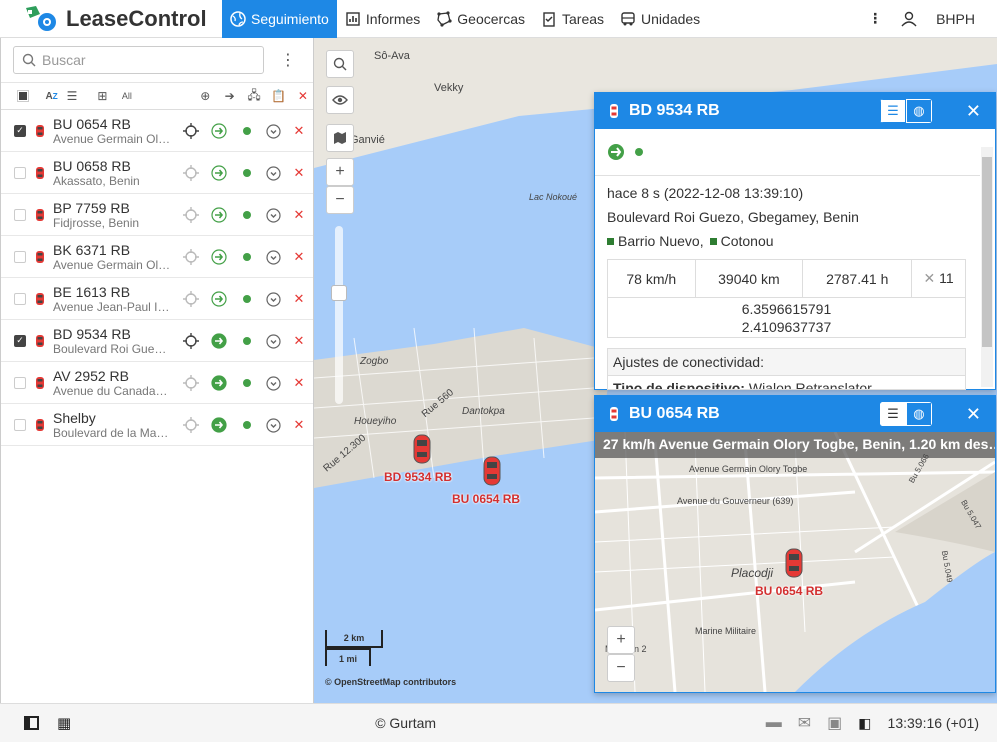  What do you see at coordinates (157, 383) in the screenshot?
I see `unit-row: AV 2952 RB Avenue du Canadas, Cotonou ✕` at bounding box center [157, 383].